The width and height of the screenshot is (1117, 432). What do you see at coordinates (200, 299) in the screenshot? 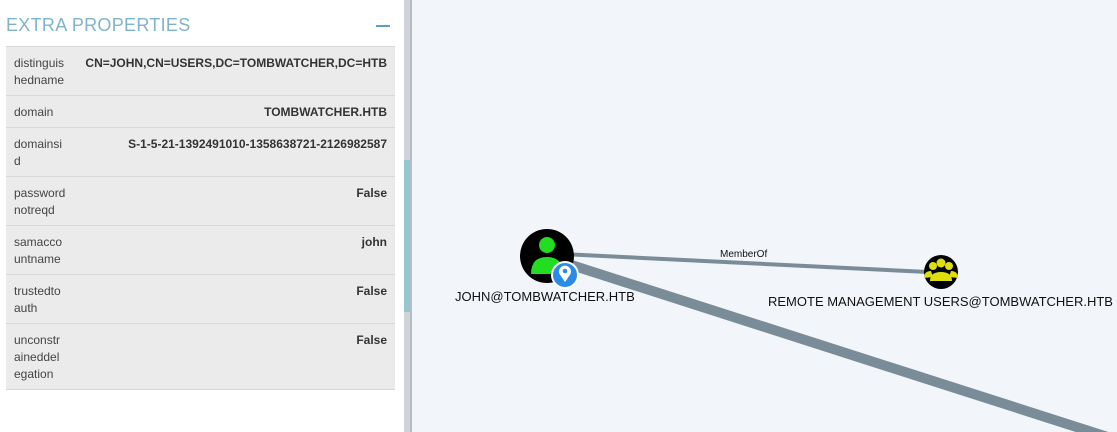
I see `table-row: trustedtoauth False` at bounding box center [200, 299].